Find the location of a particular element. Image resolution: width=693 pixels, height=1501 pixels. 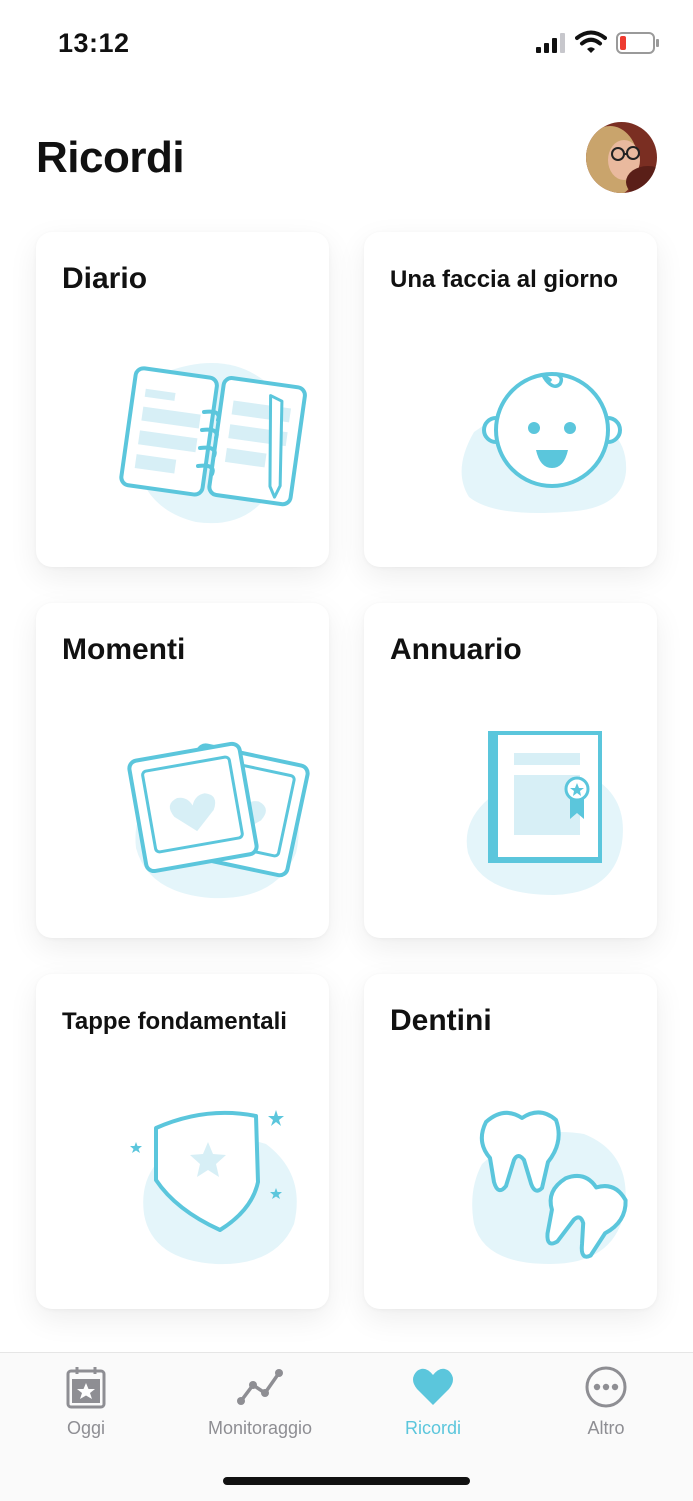

cellular-signal-icon is located at coordinates (550, 43).